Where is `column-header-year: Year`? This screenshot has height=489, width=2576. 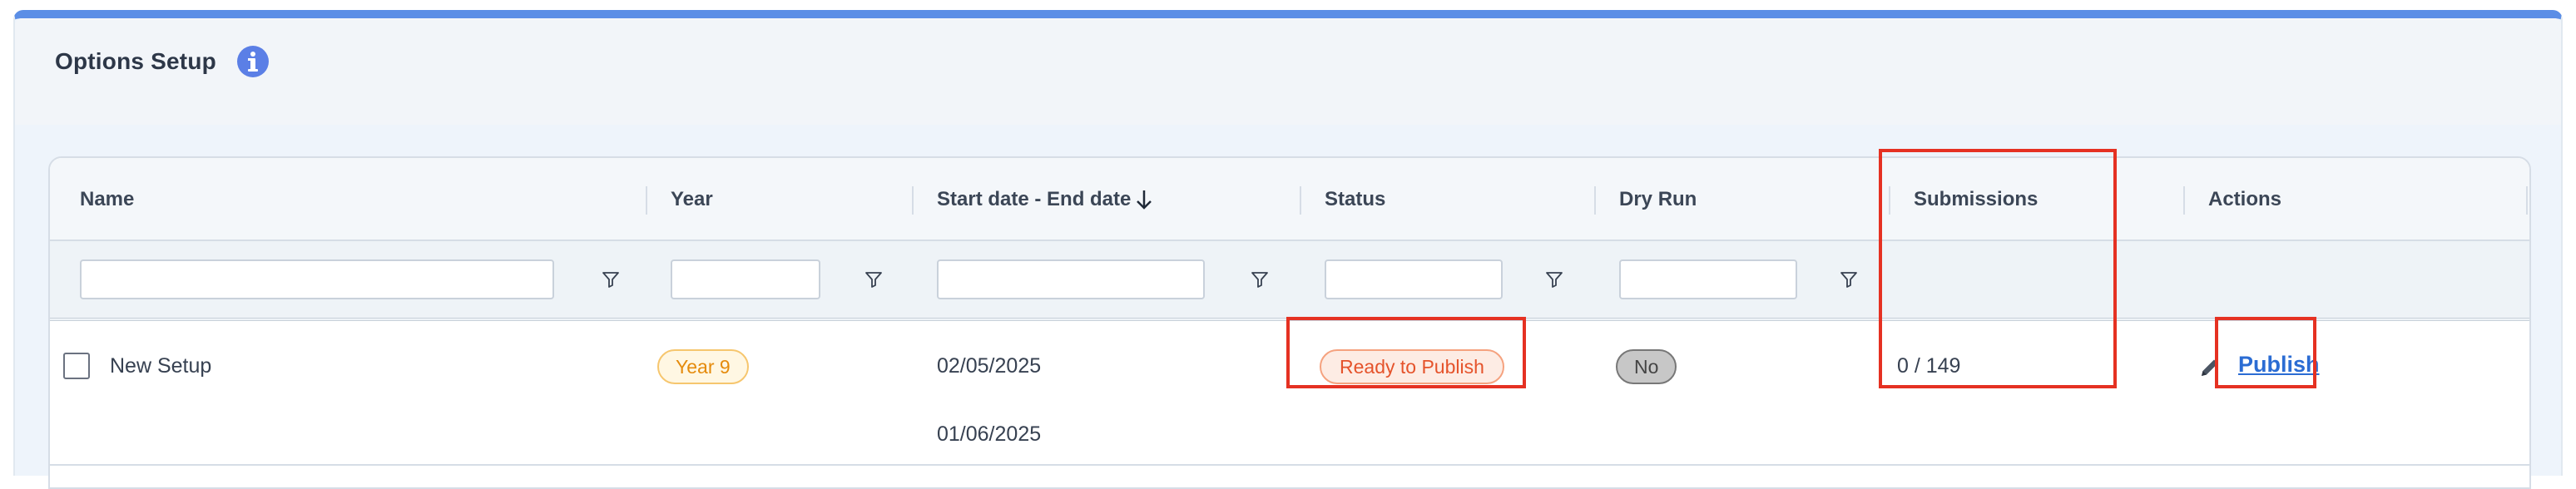 column-header-year: Year is located at coordinates (692, 199).